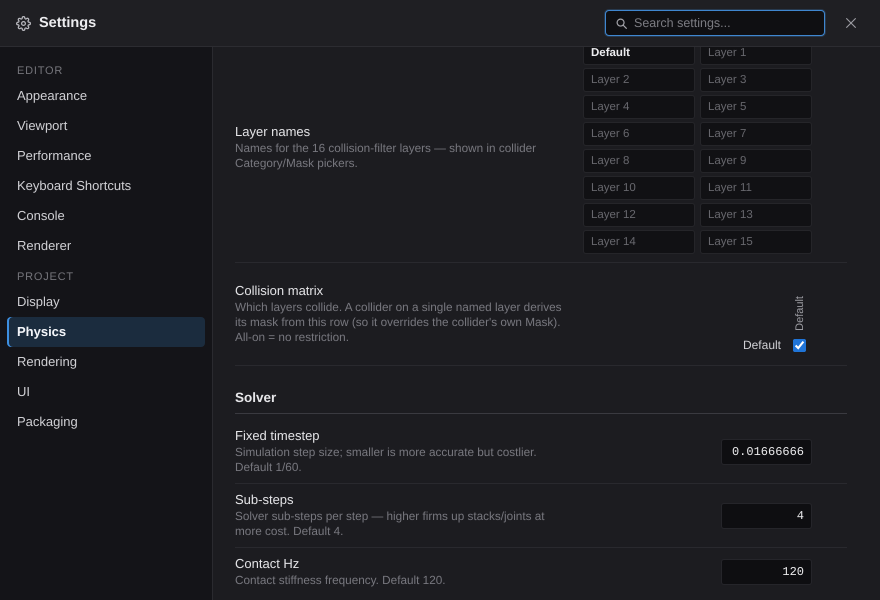 This screenshot has height=600, width=880. I want to click on sidebar-item: UI, so click(106, 392).